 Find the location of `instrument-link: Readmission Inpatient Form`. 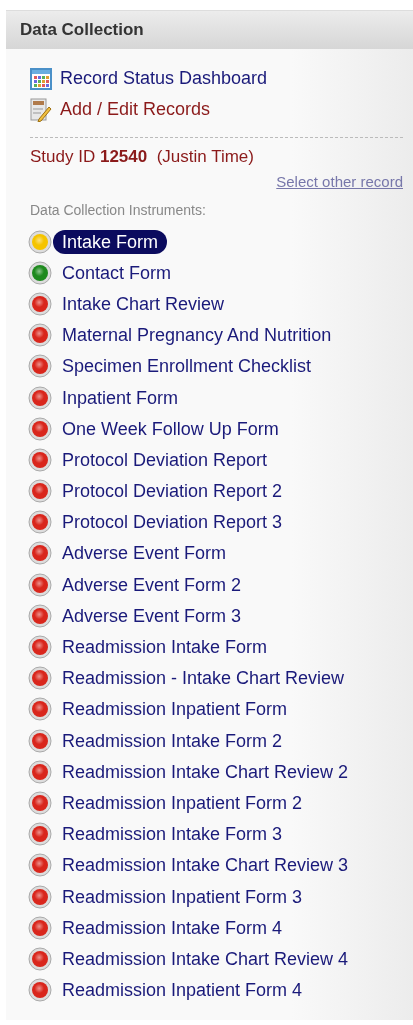

instrument-link: Readmission Inpatient Form is located at coordinates (175, 709).